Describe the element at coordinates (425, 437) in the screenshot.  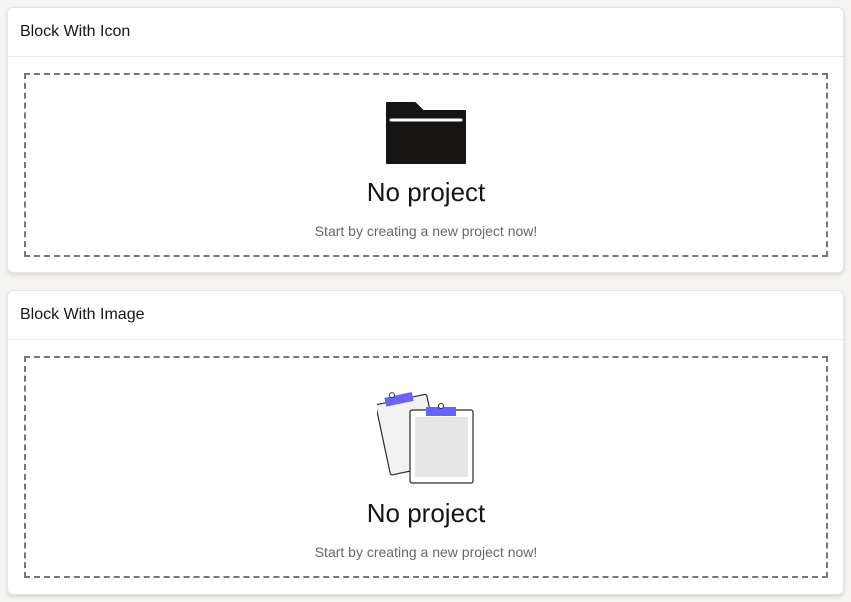
I see `clipboards-illustration` at that location.